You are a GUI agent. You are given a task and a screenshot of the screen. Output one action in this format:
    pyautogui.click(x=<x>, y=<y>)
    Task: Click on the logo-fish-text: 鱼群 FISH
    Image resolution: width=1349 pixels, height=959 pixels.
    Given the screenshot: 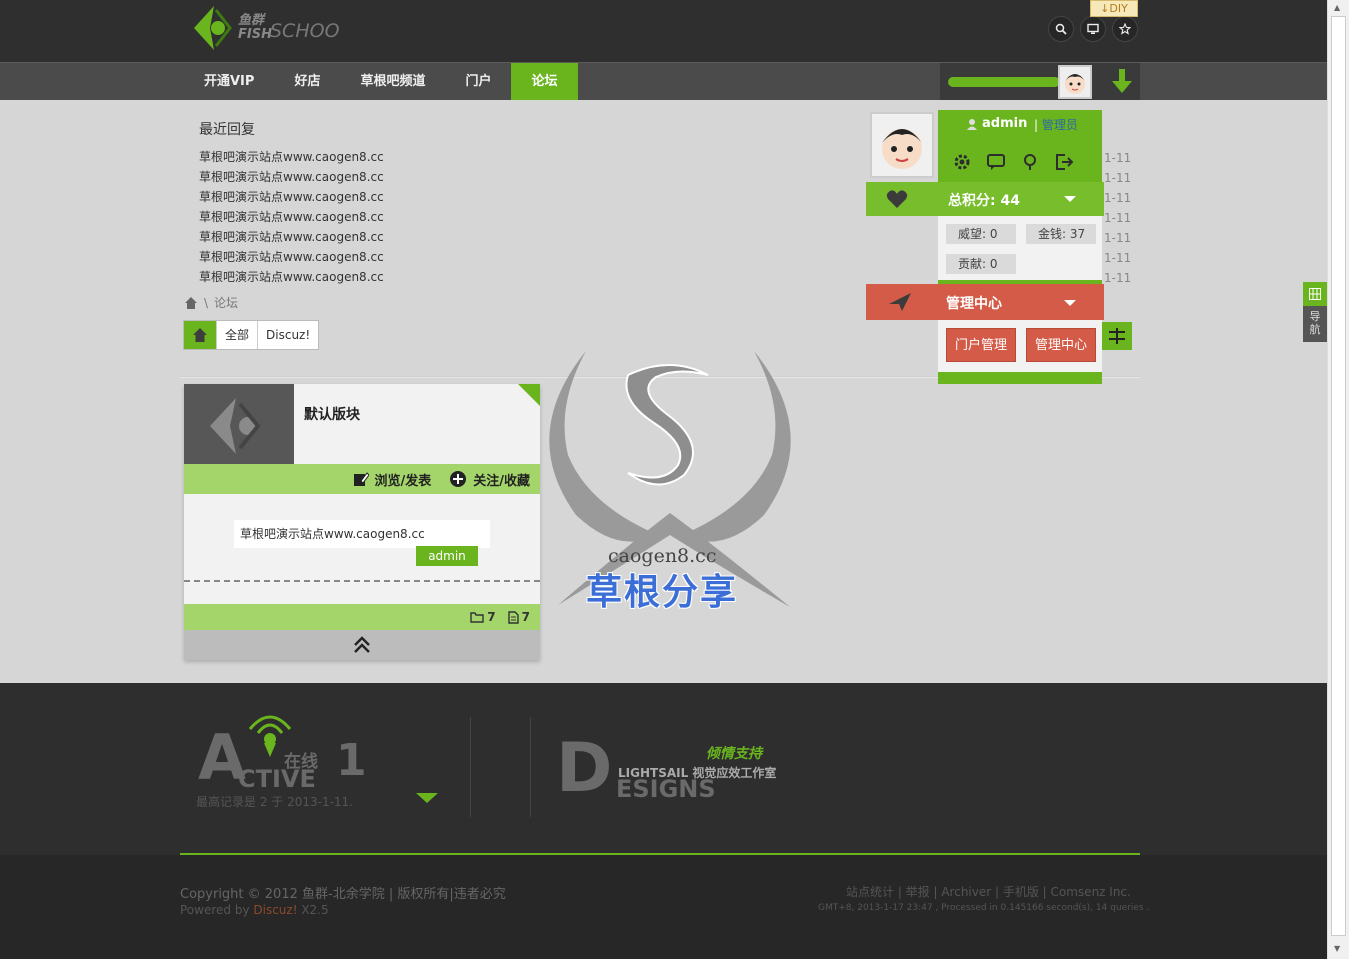 What is the action you would take?
    pyautogui.click(x=255, y=27)
    